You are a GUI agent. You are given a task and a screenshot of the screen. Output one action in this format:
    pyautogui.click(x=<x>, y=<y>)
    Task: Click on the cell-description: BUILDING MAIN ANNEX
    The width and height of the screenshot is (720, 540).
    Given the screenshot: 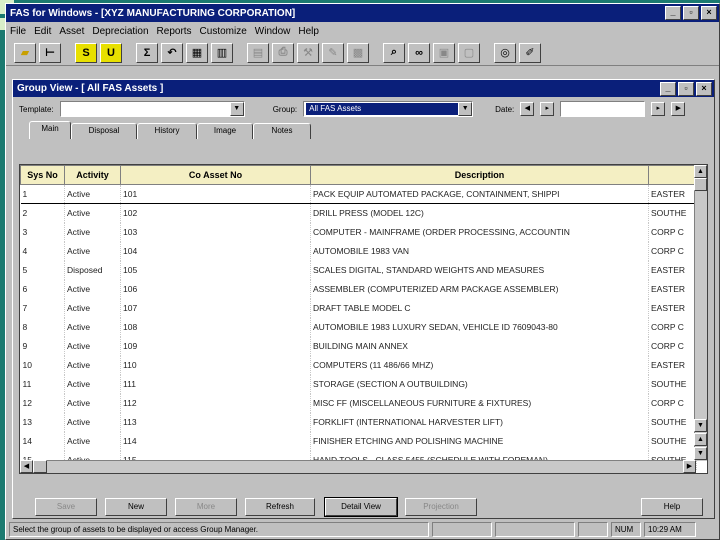 What is the action you would take?
    pyautogui.click(x=479, y=346)
    